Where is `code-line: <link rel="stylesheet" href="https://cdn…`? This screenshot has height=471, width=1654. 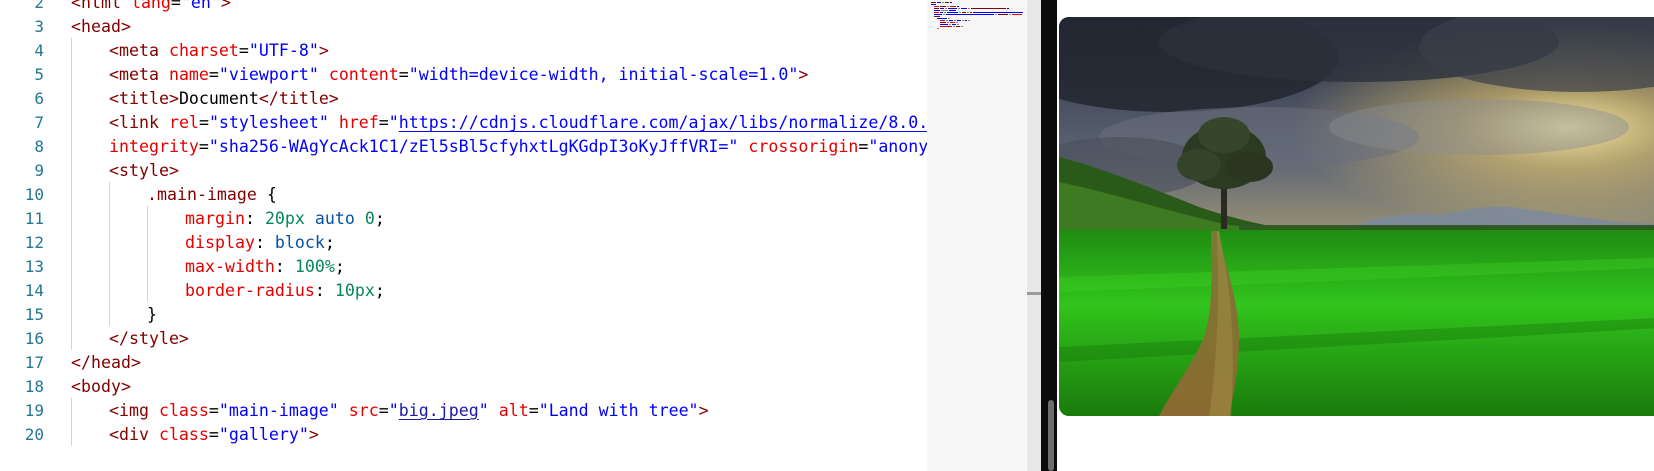
code-line: <link rel="stylesheet" href="https://cdn… is located at coordinates (518, 122).